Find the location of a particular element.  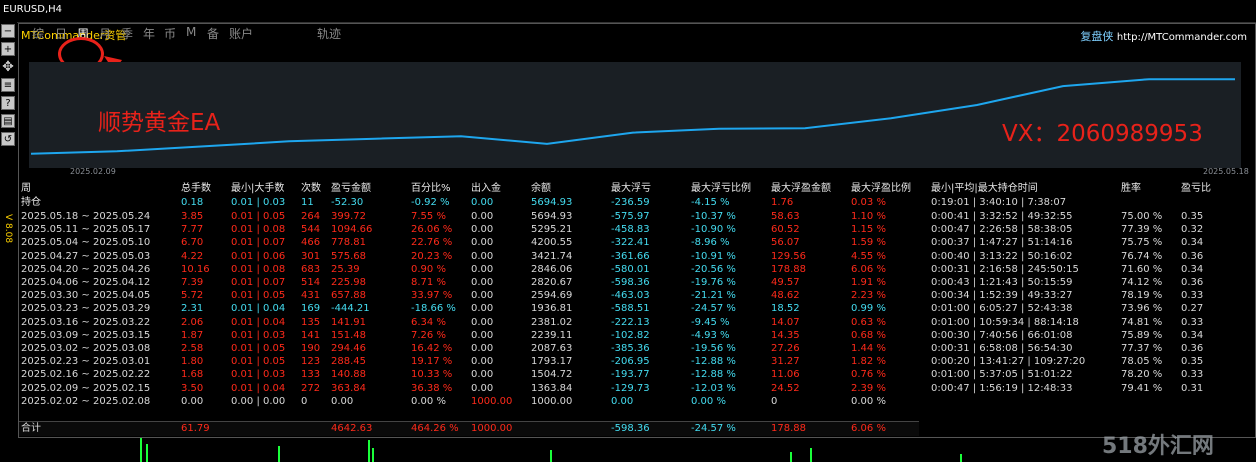

cell: 0.01 | 0.05 is located at coordinates (258, 348).